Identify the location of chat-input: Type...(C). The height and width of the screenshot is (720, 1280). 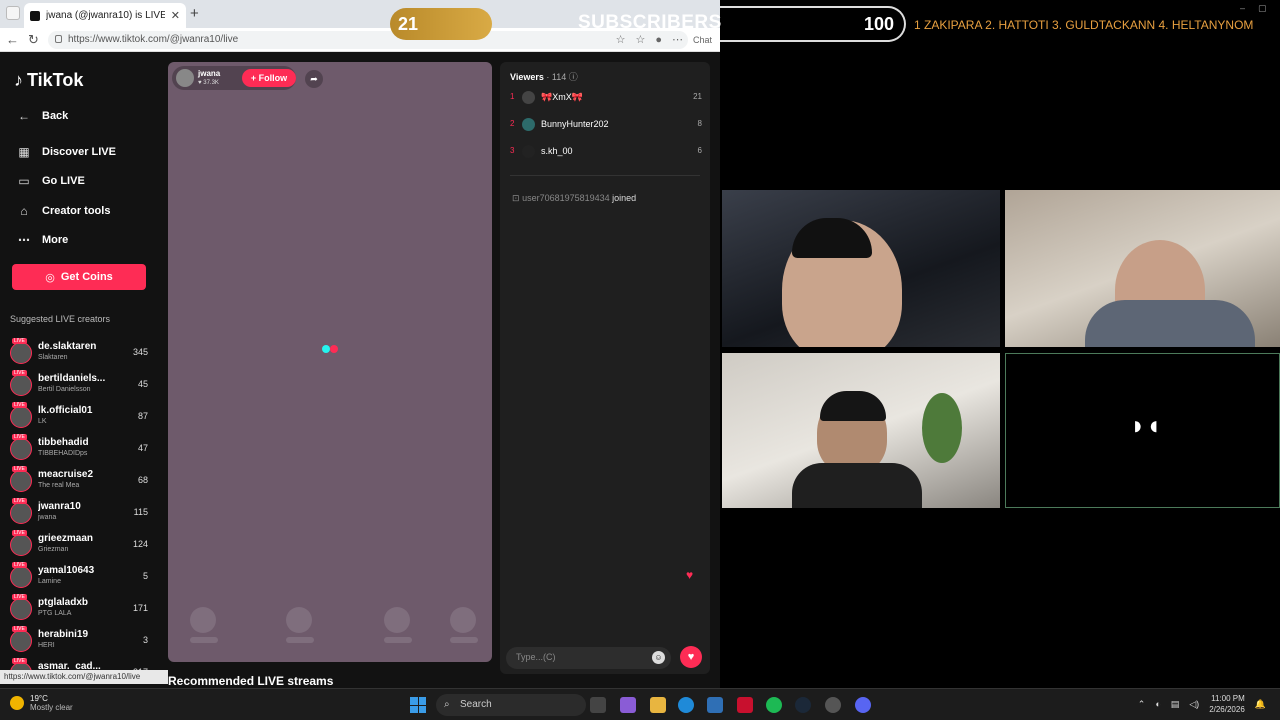
(588, 658).